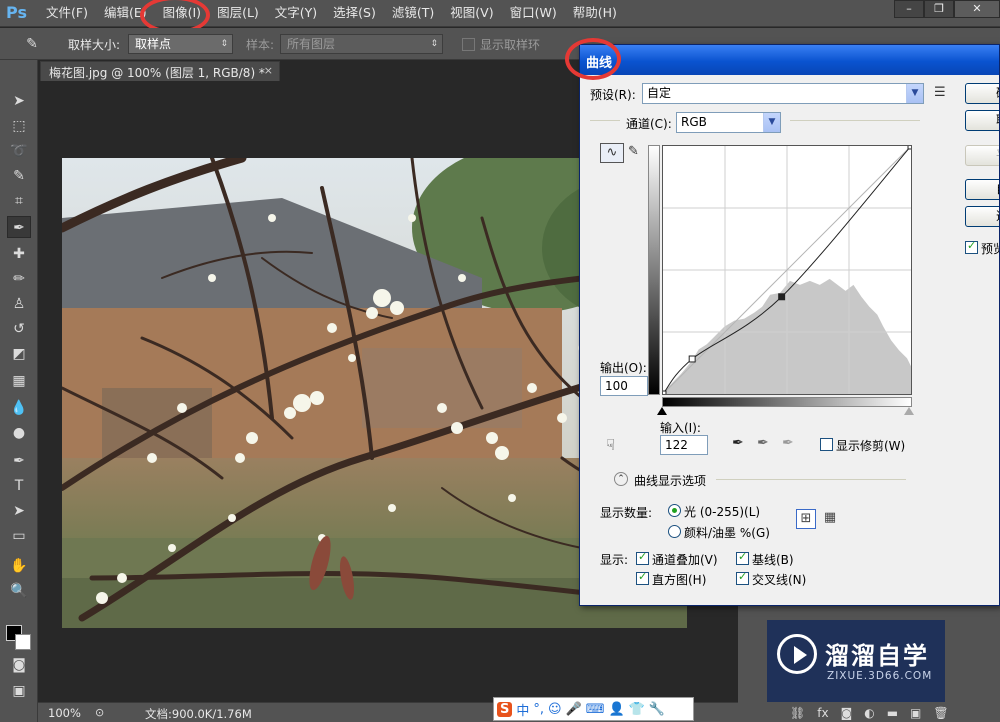 The width and height of the screenshot is (1000, 722). Describe the element at coordinates (19, 304) in the screenshot. I see `stamp-tool-icon: ♙` at that location.